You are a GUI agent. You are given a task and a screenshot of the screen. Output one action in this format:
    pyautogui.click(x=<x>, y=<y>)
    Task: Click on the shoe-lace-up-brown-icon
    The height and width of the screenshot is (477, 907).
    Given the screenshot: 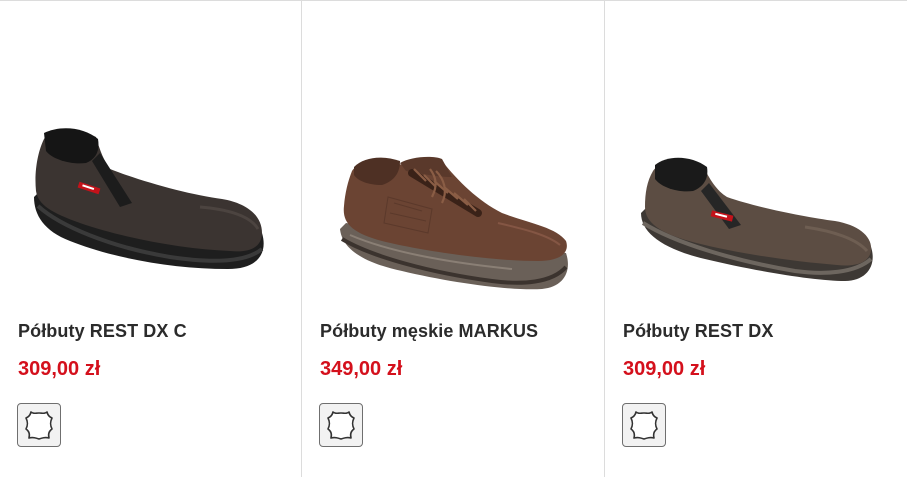 What is the action you would take?
    pyautogui.click(x=454, y=223)
    